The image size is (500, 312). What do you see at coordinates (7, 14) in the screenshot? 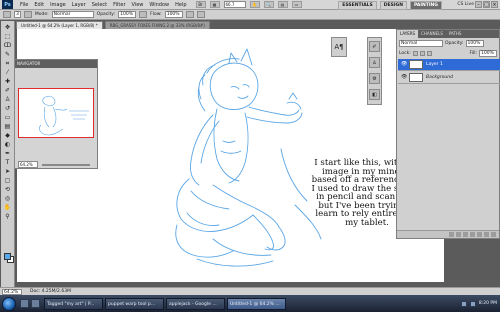
I see `brush-preset-icon` at bounding box center [7, 14].